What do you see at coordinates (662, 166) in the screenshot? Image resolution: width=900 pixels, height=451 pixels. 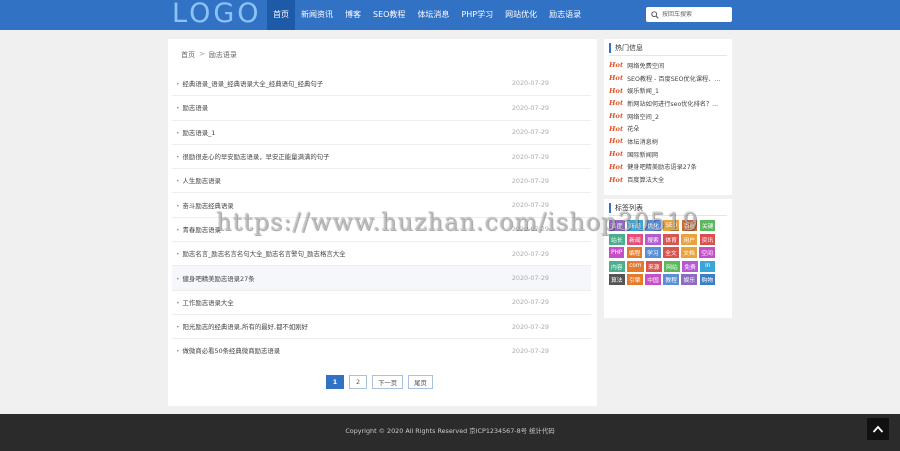 I see `hot-item-link: 健身吧精美励志语录27条` at bounding box center [662, 166].